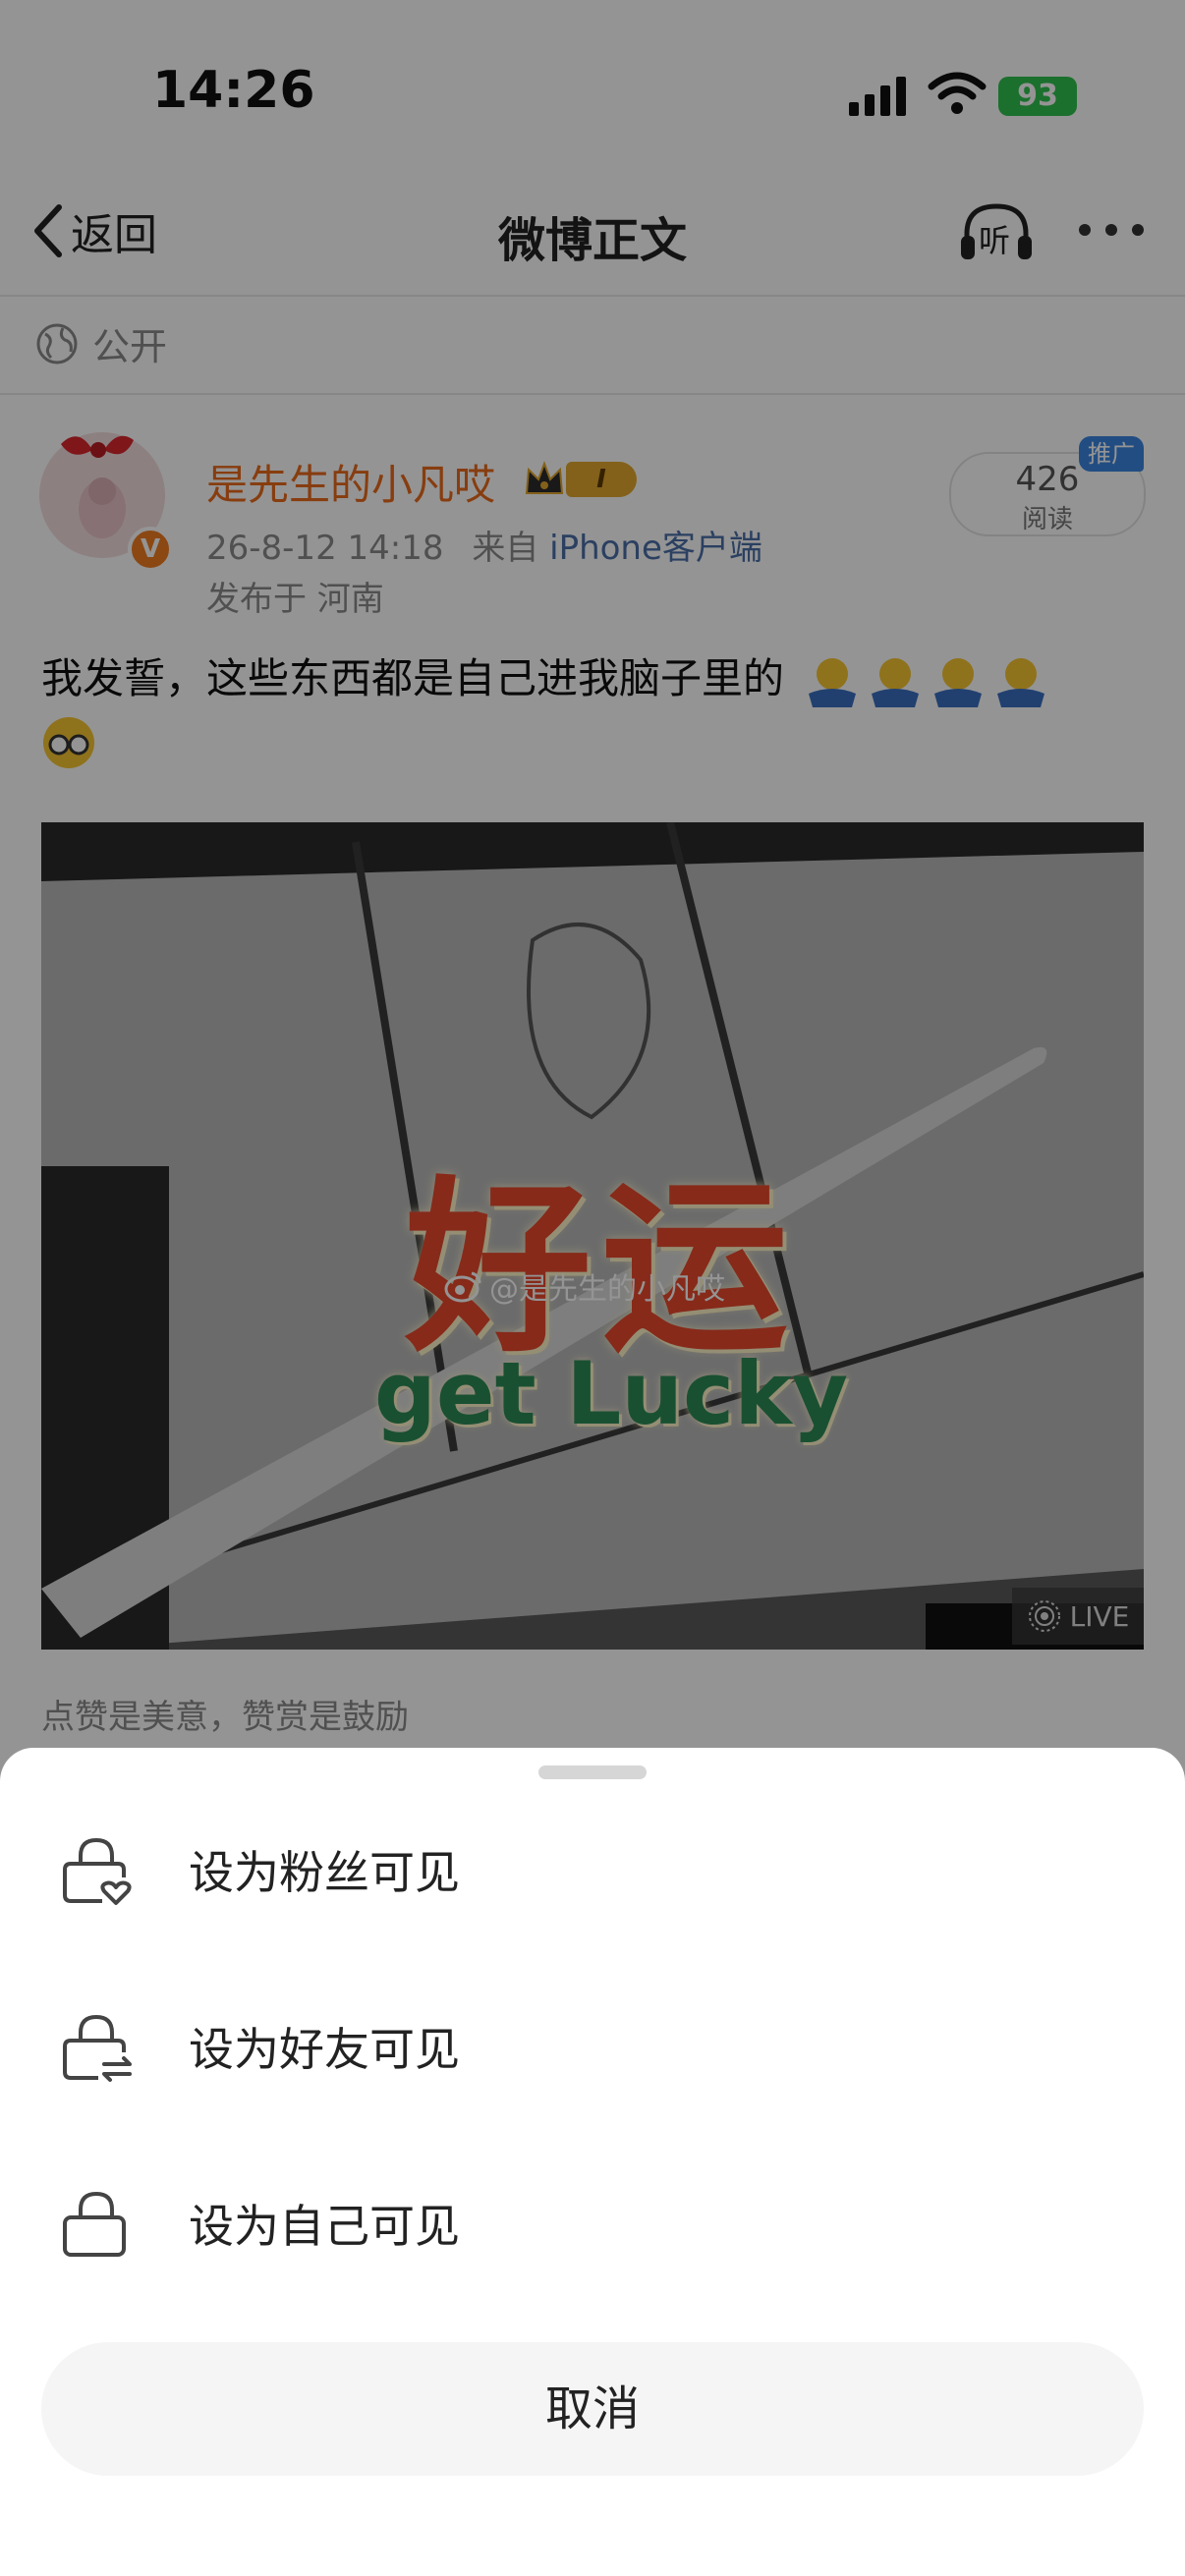 The image size is (1185, 2576). I want to click on lock-icon, so click(95, 2224).